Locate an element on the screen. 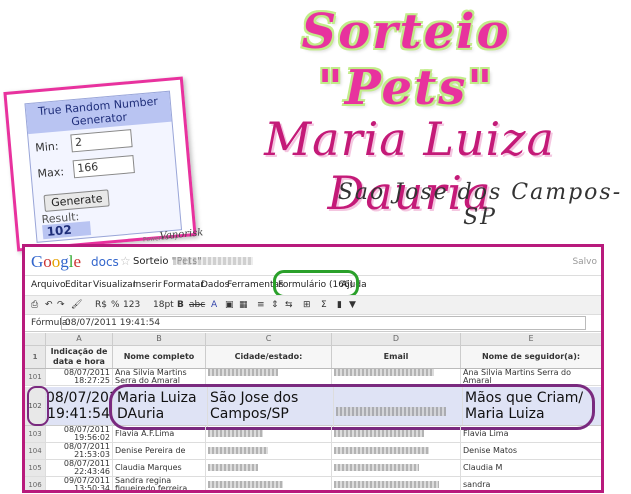 This screenshot has width=631, height=494. strike-button: abc is located at coordinates (197, 305).